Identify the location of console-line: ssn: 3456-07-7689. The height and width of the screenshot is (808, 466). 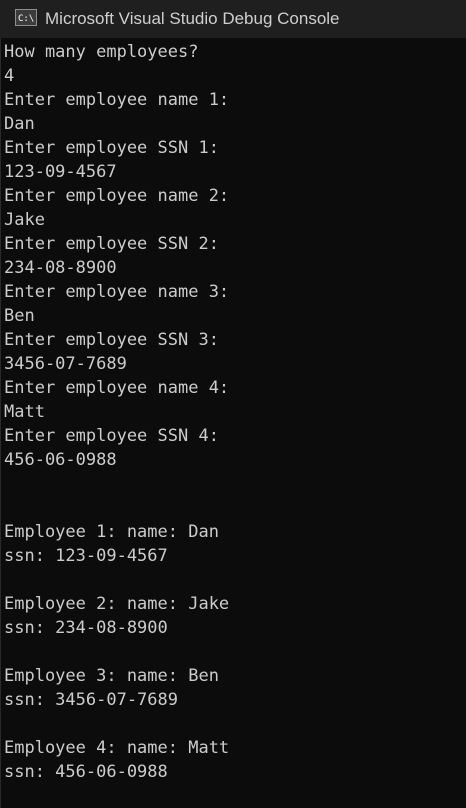
(91, 700).